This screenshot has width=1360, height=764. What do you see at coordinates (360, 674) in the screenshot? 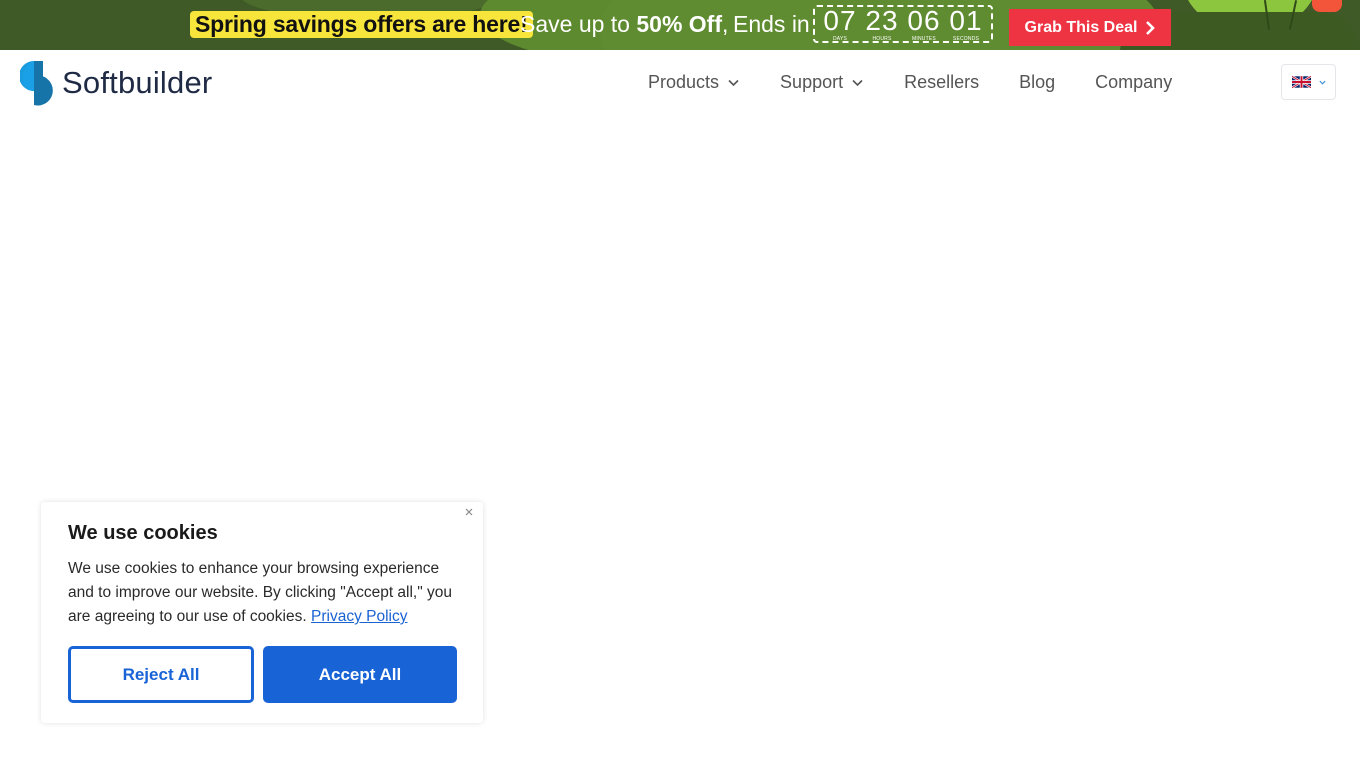
I see `accept-all-button: Accept All` at bounding box center [360, 674].